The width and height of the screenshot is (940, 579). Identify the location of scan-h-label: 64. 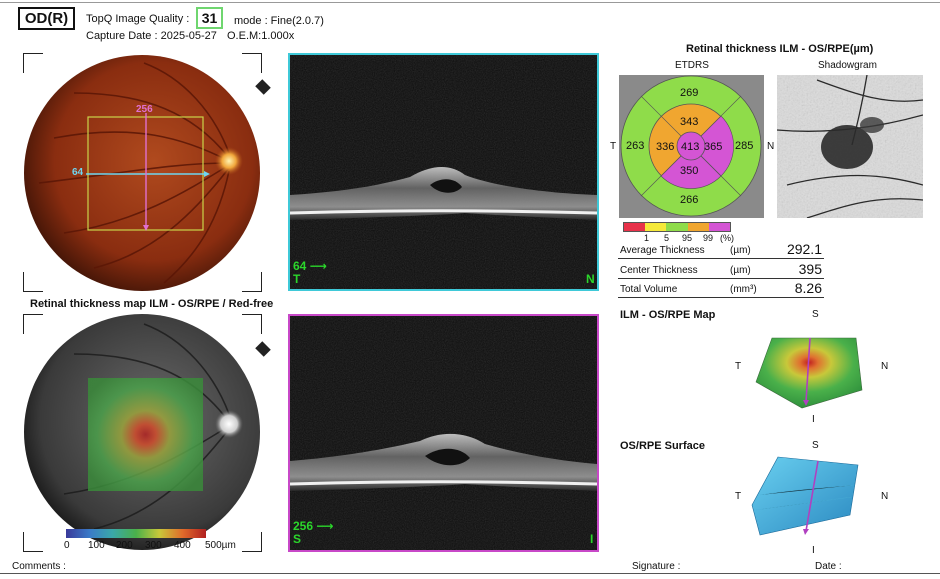
(78, 172).